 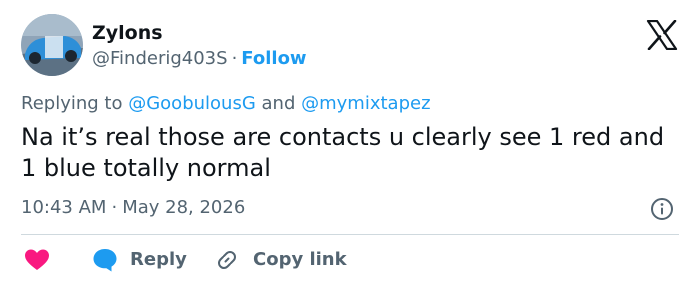 What do you see at coordinates (105, 260) in the screenshot?
I see `speech-bubble-icon` at bounding box center [105, 260].